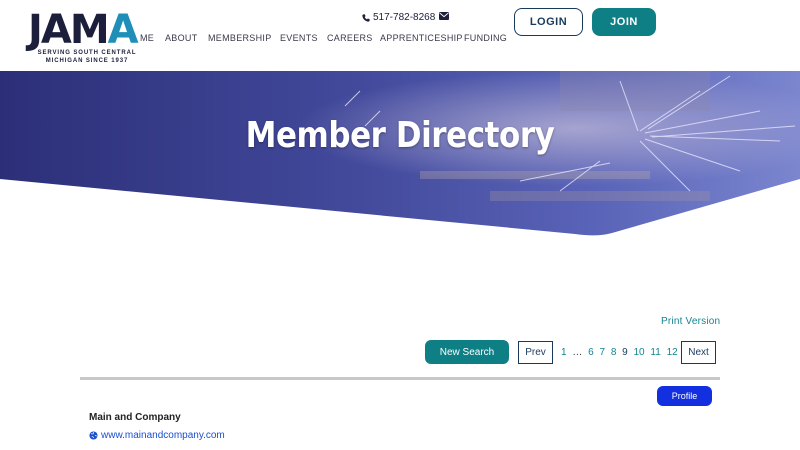 This screenshot has height=450, width=800. Describe the element at coordinates (684, 396) in the screenshot. I see `profile-button: Profile` at that location.